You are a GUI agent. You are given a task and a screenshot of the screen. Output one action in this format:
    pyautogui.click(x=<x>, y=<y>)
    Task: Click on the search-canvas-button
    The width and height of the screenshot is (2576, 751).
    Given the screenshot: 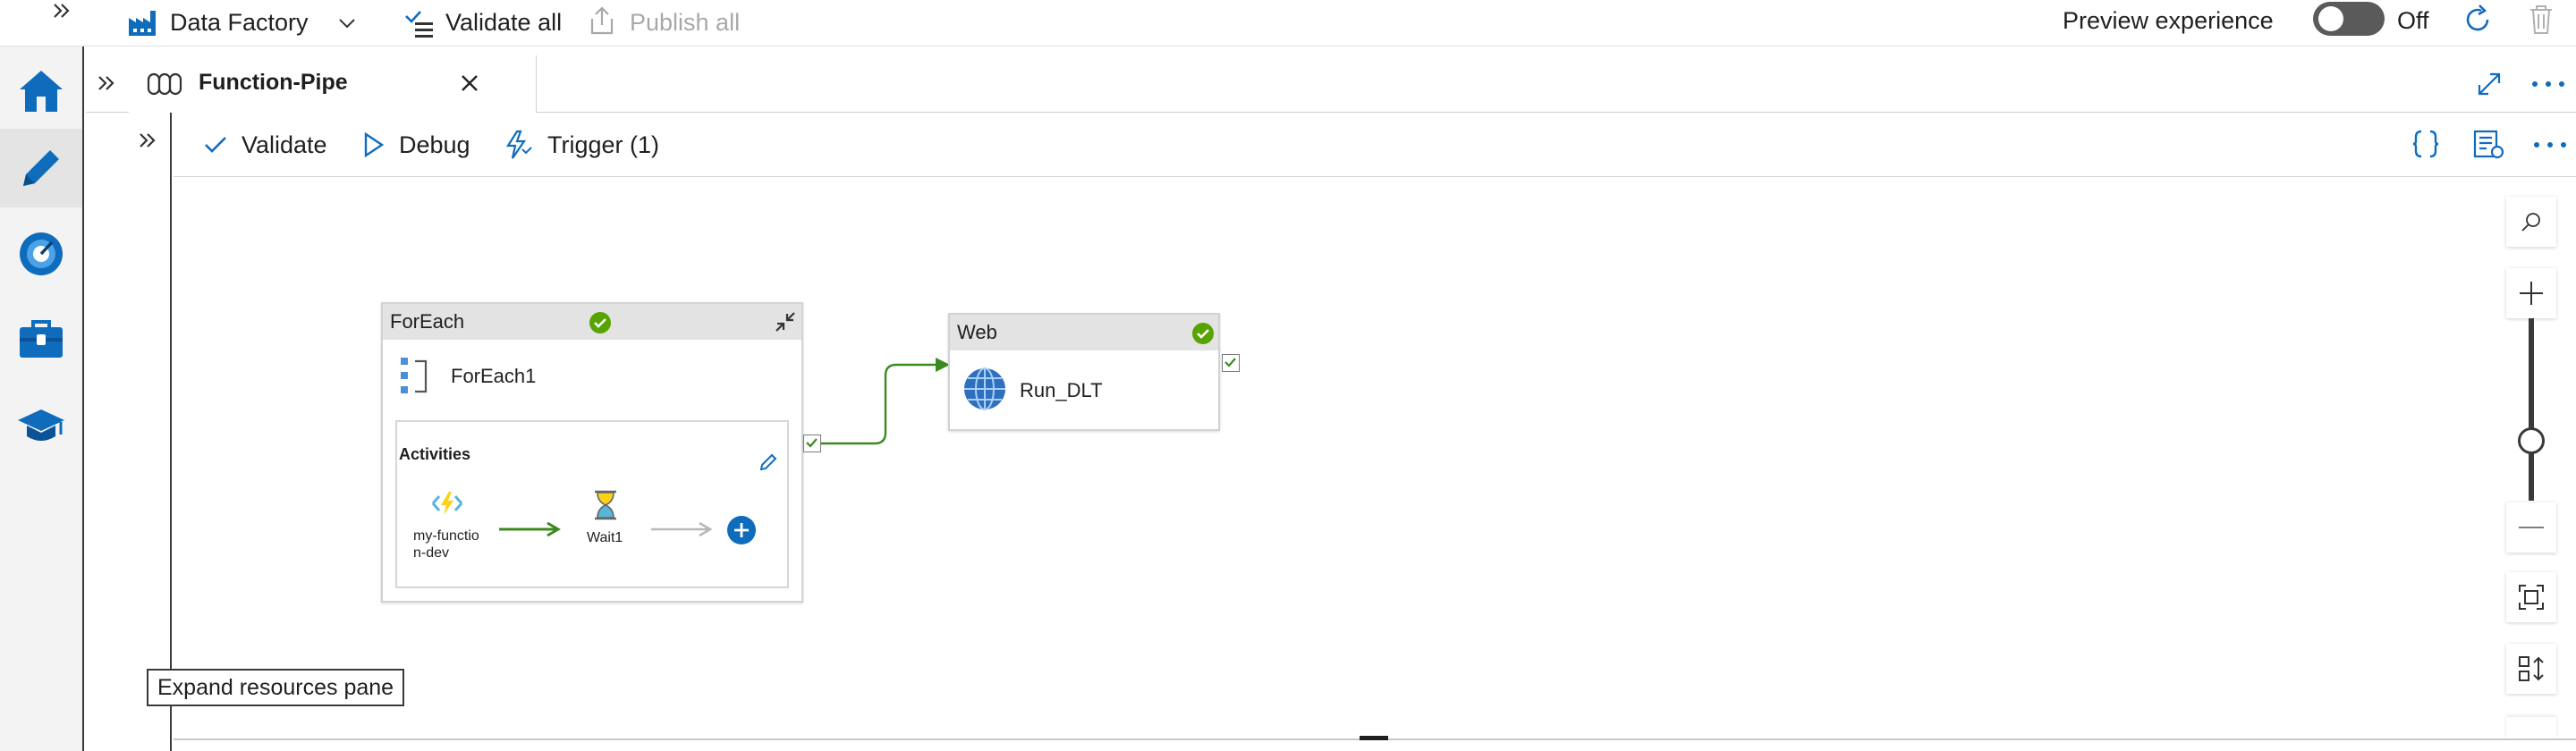 What is the action you would take?
    pyautogui.click(x=2531, y=222)
    